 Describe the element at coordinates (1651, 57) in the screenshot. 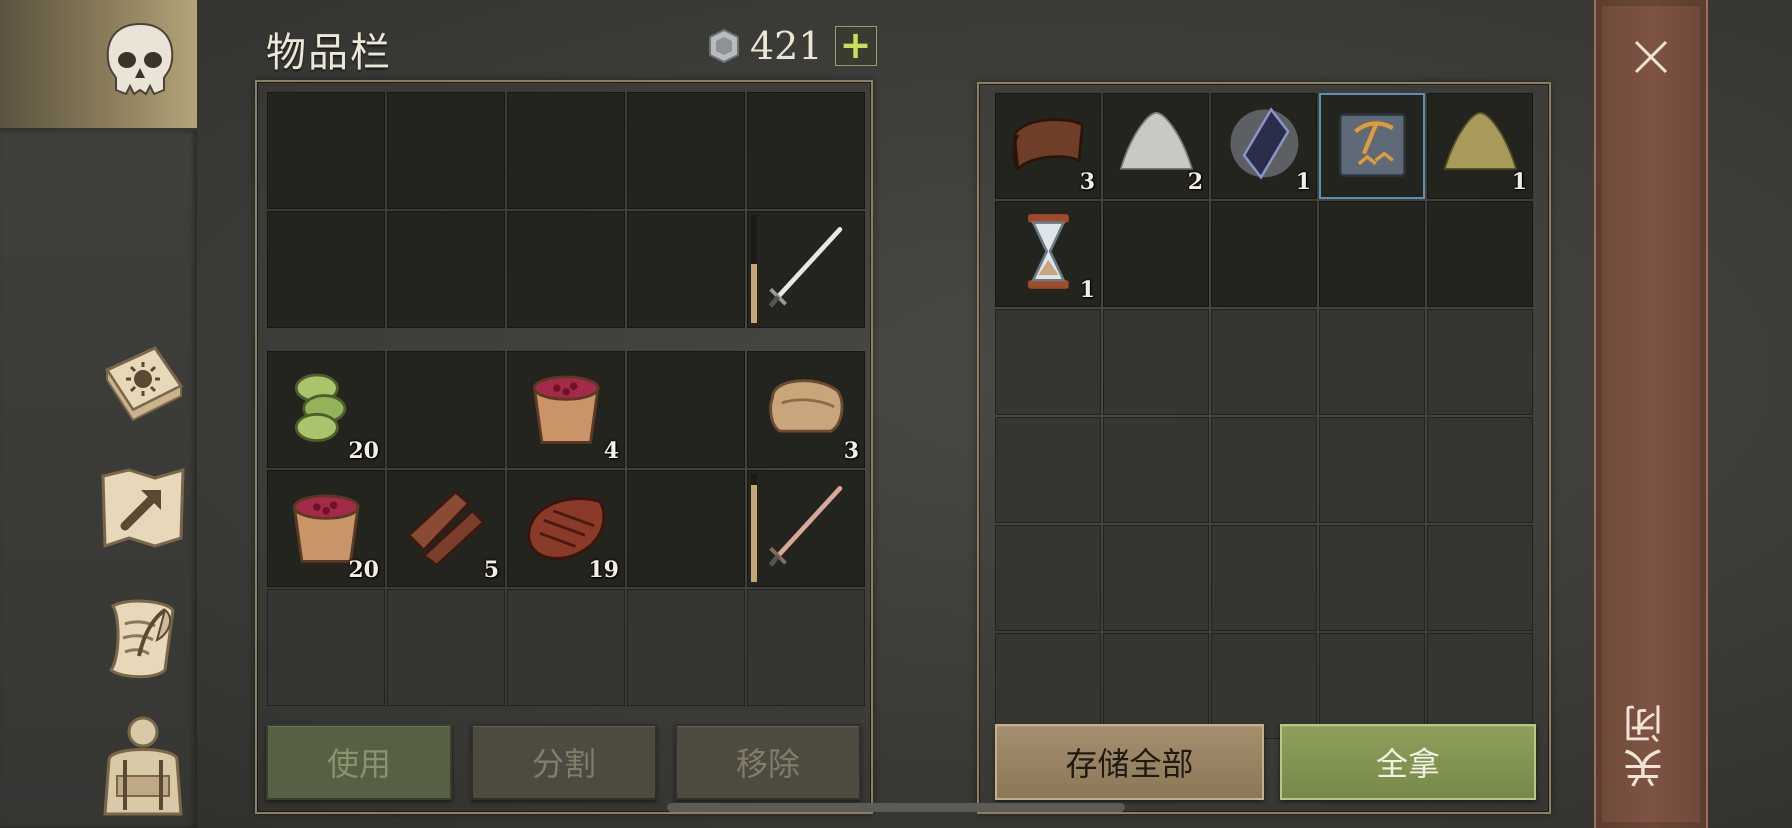

I see `close-icon` at that location.